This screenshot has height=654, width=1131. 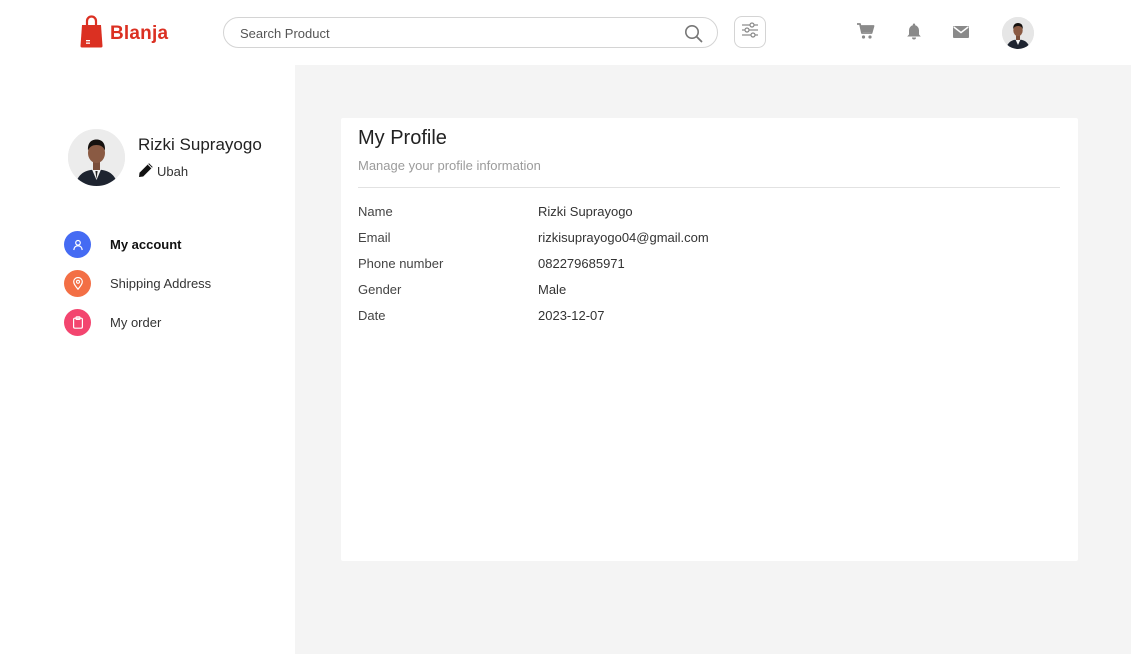 What do you see at coordinates (402, 138) in the screenshot?
I see `page-title: My Profile` at bounding box center [402, 138].